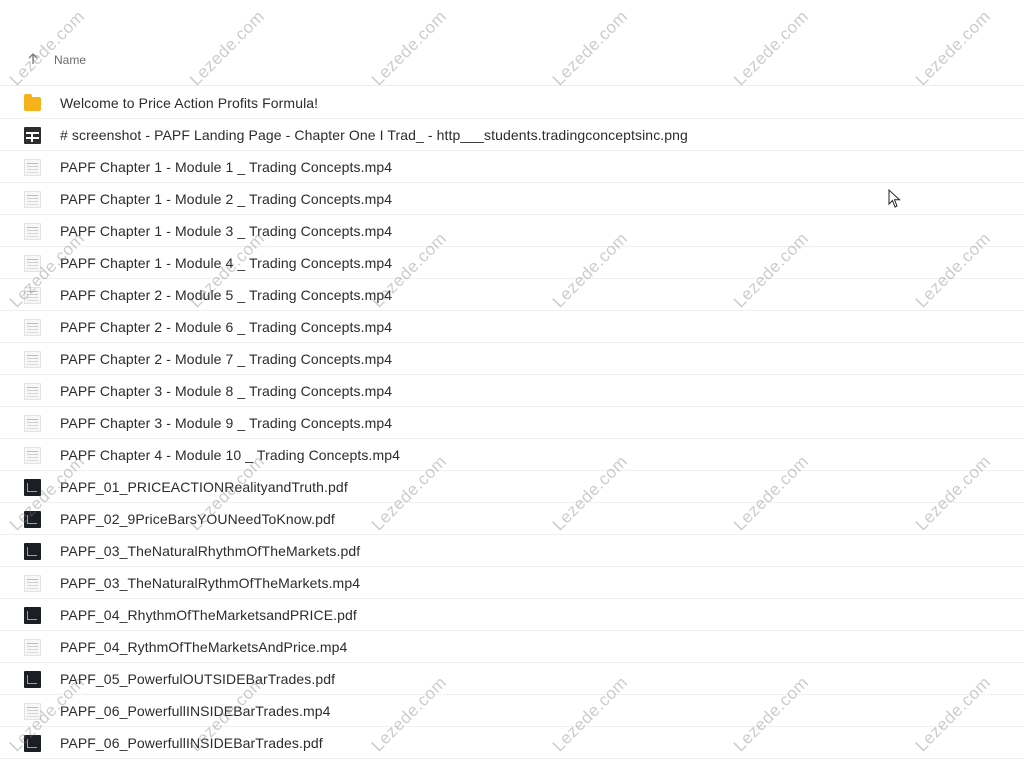 This screenshot has height=768, width=1024. What do you see at coordinates (512, 647) in the screenshot?
I see `file-row: PAPF_04_RythmOfTheMarketsAndPrice.mp4` at bounding box center [512, 647].